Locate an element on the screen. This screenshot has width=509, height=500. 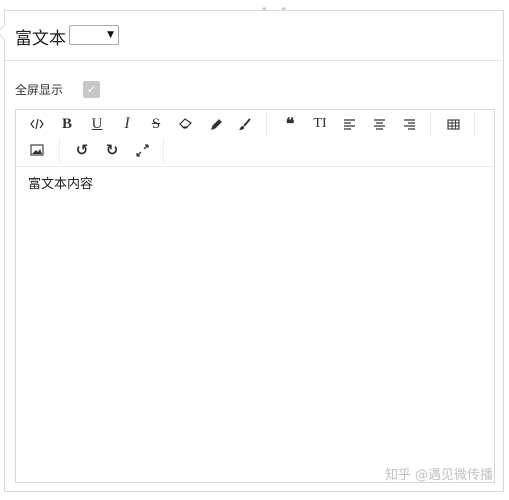
code-view-icon is located at coordinates (37, 124).